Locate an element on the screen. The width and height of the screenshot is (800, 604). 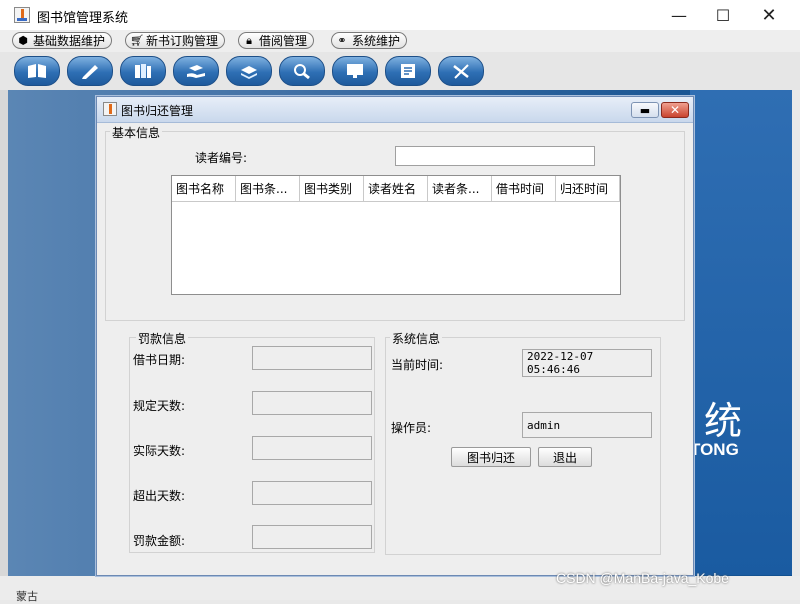
operator-label: 操作员: is located at coordinates (411, 428).